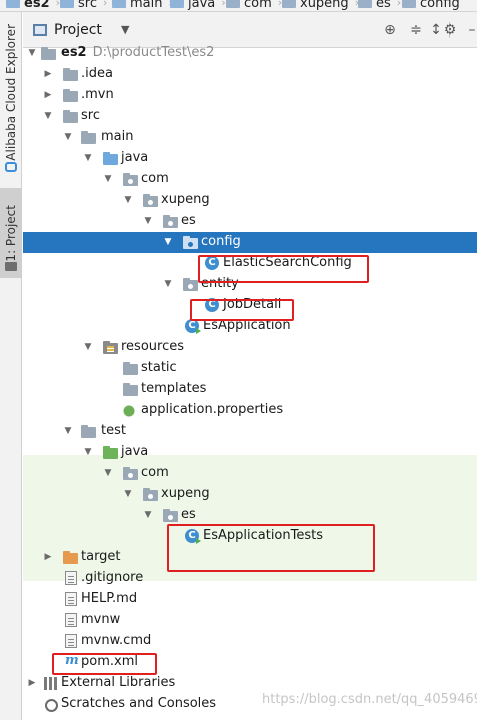  What do you see at coordinates (250, 200) in the screenshot?
I see `tree-item-xupeng: ▼ xupeng` at bounding box center [250, 200].